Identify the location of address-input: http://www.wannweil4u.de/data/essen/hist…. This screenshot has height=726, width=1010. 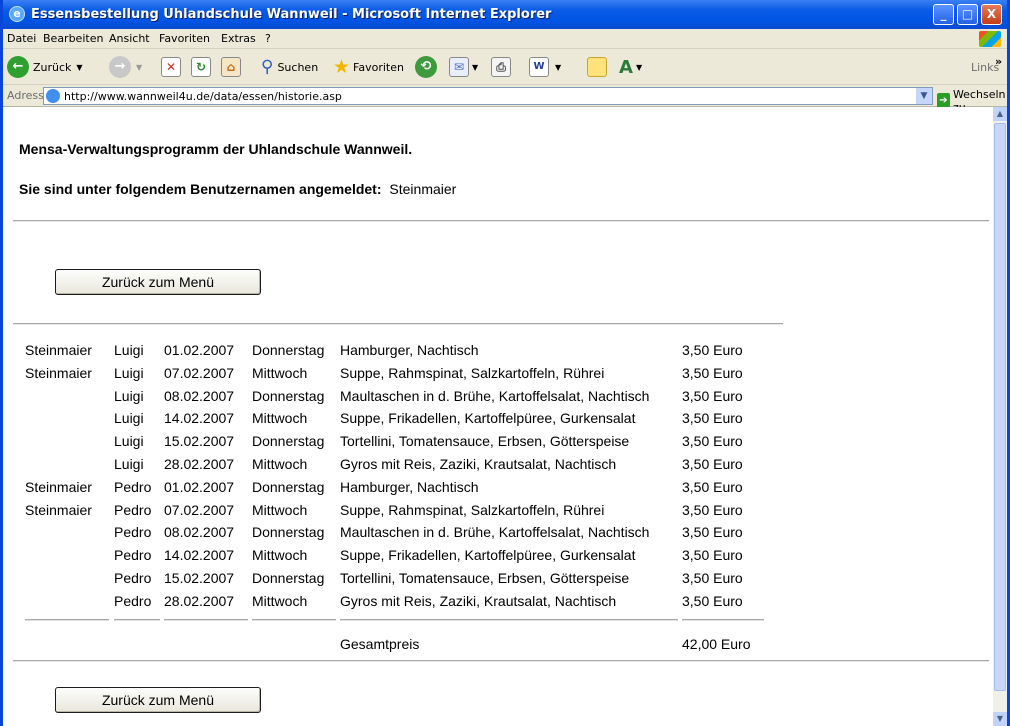
(488, 96).